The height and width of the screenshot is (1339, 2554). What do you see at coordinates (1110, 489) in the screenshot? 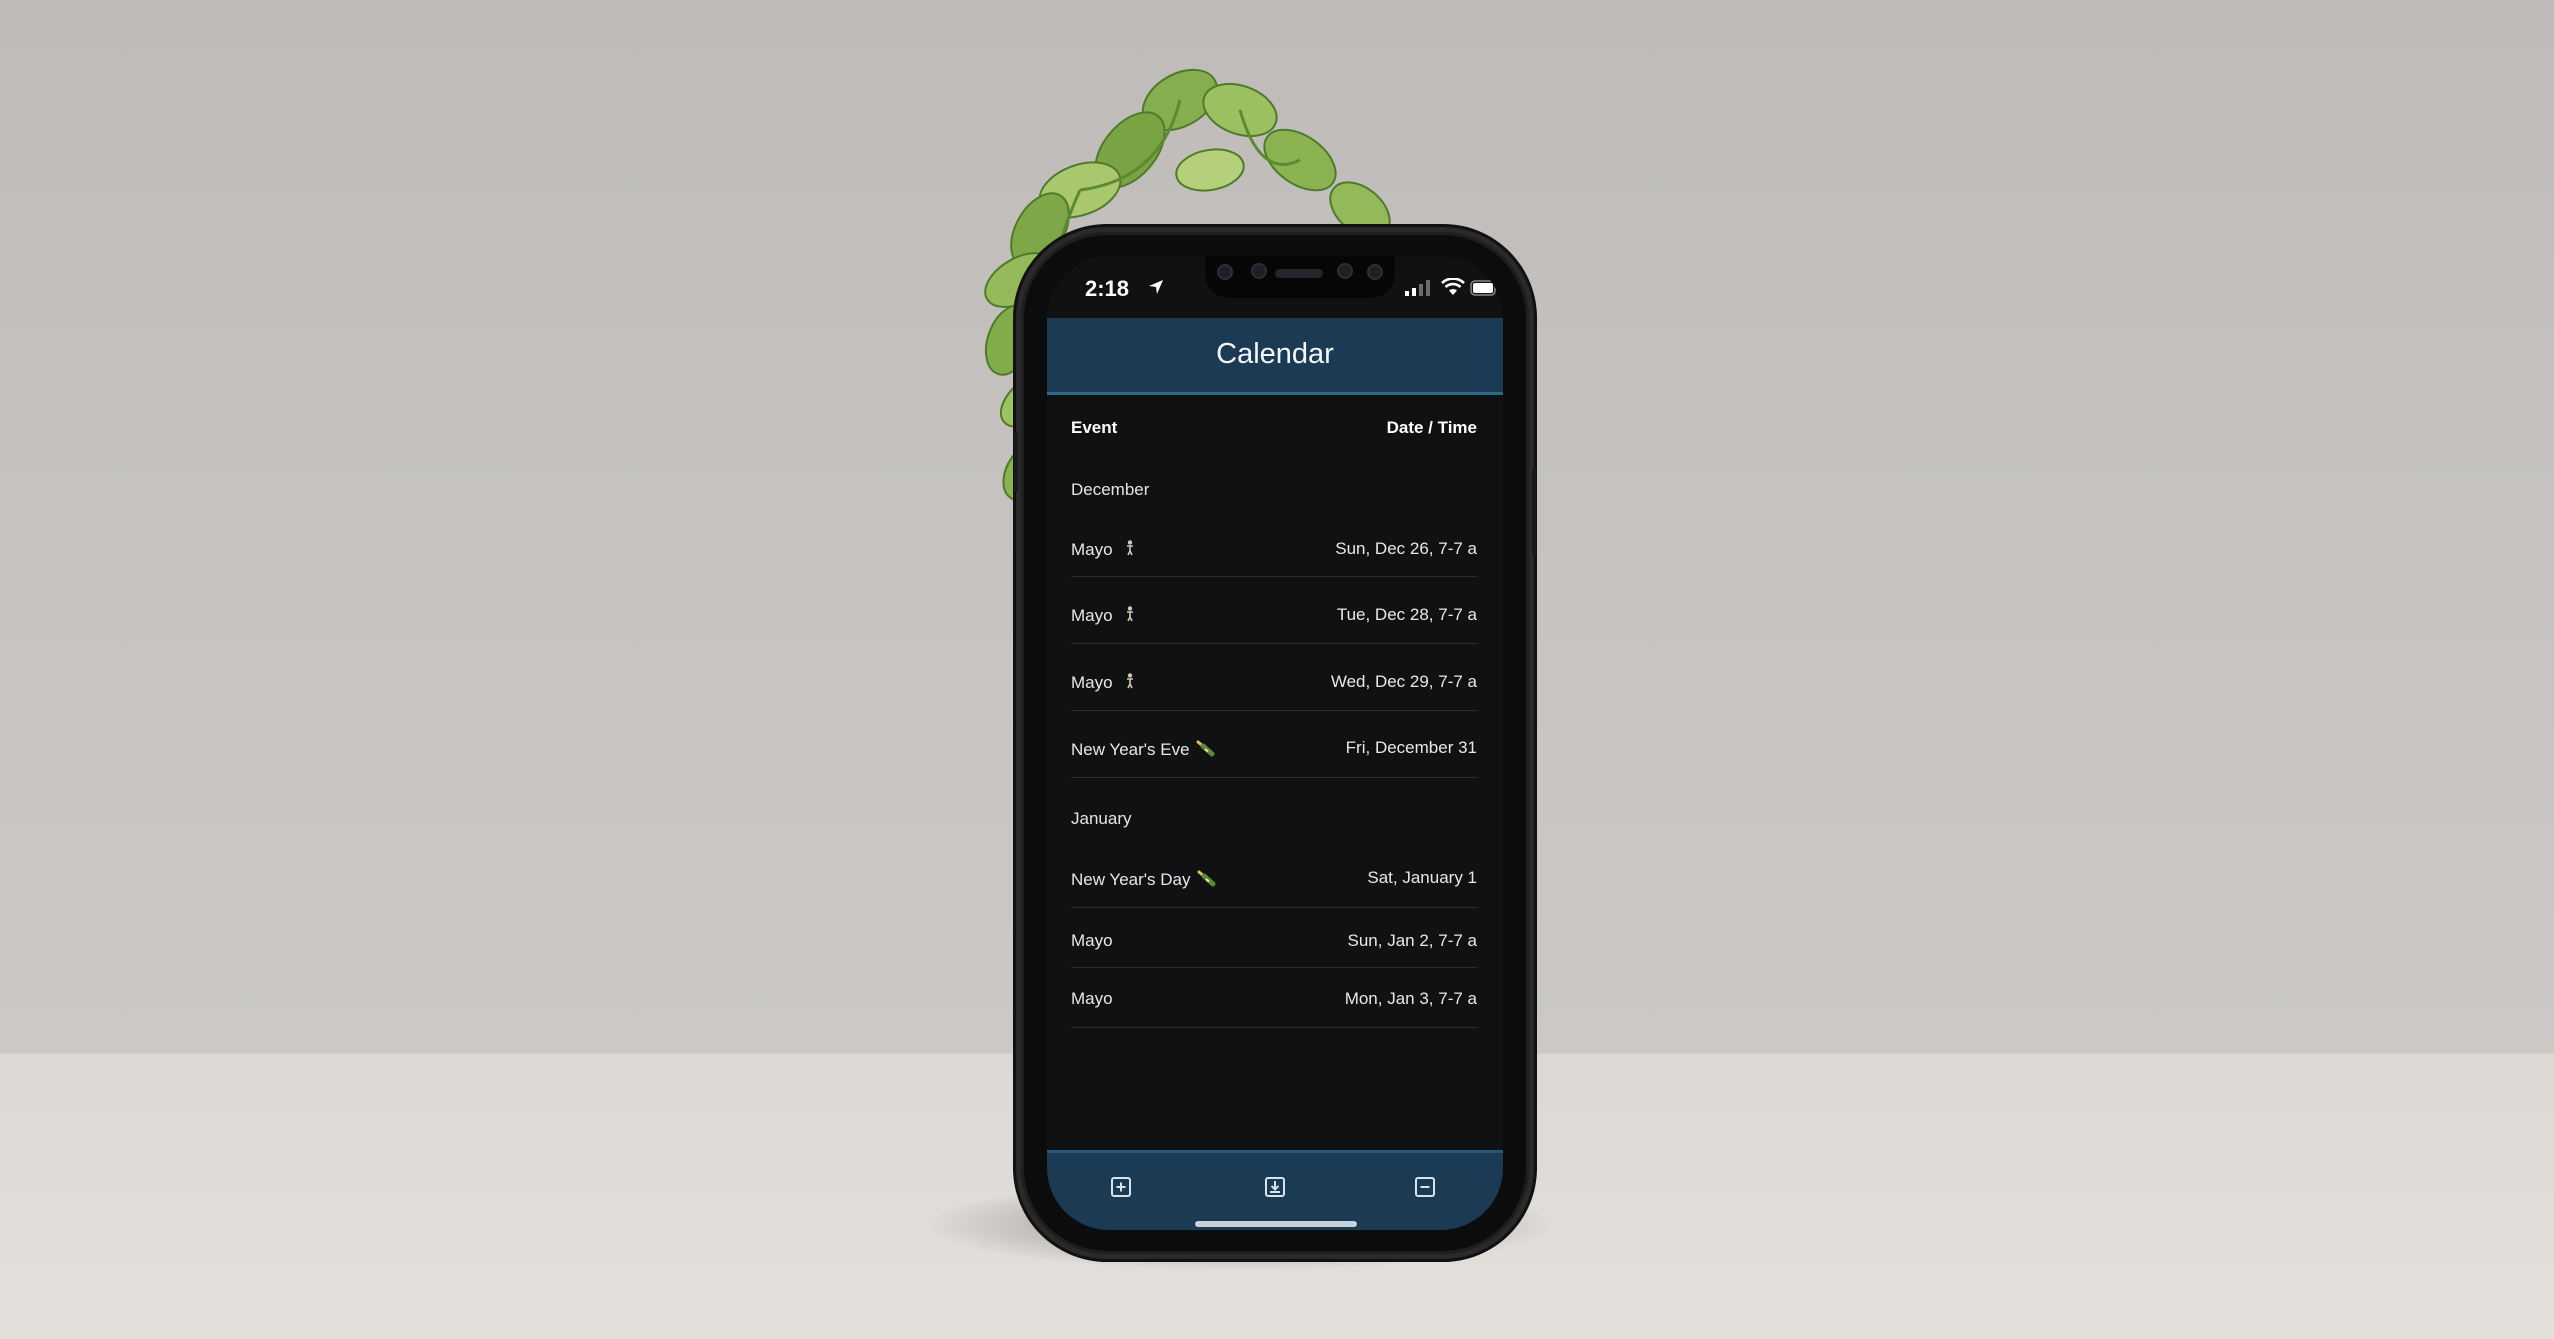
I see `month-heading: December` at bounding box center [1110, 489].